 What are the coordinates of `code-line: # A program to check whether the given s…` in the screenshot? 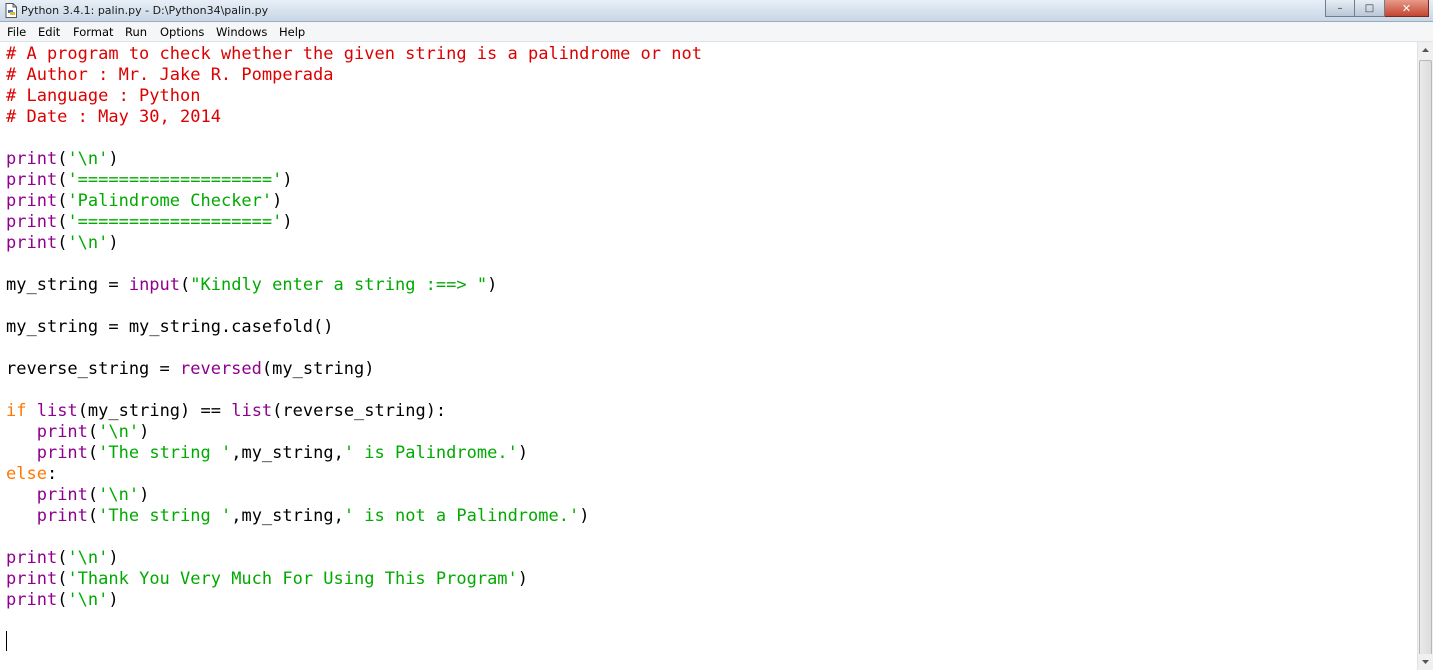 It's located at (354, 54).